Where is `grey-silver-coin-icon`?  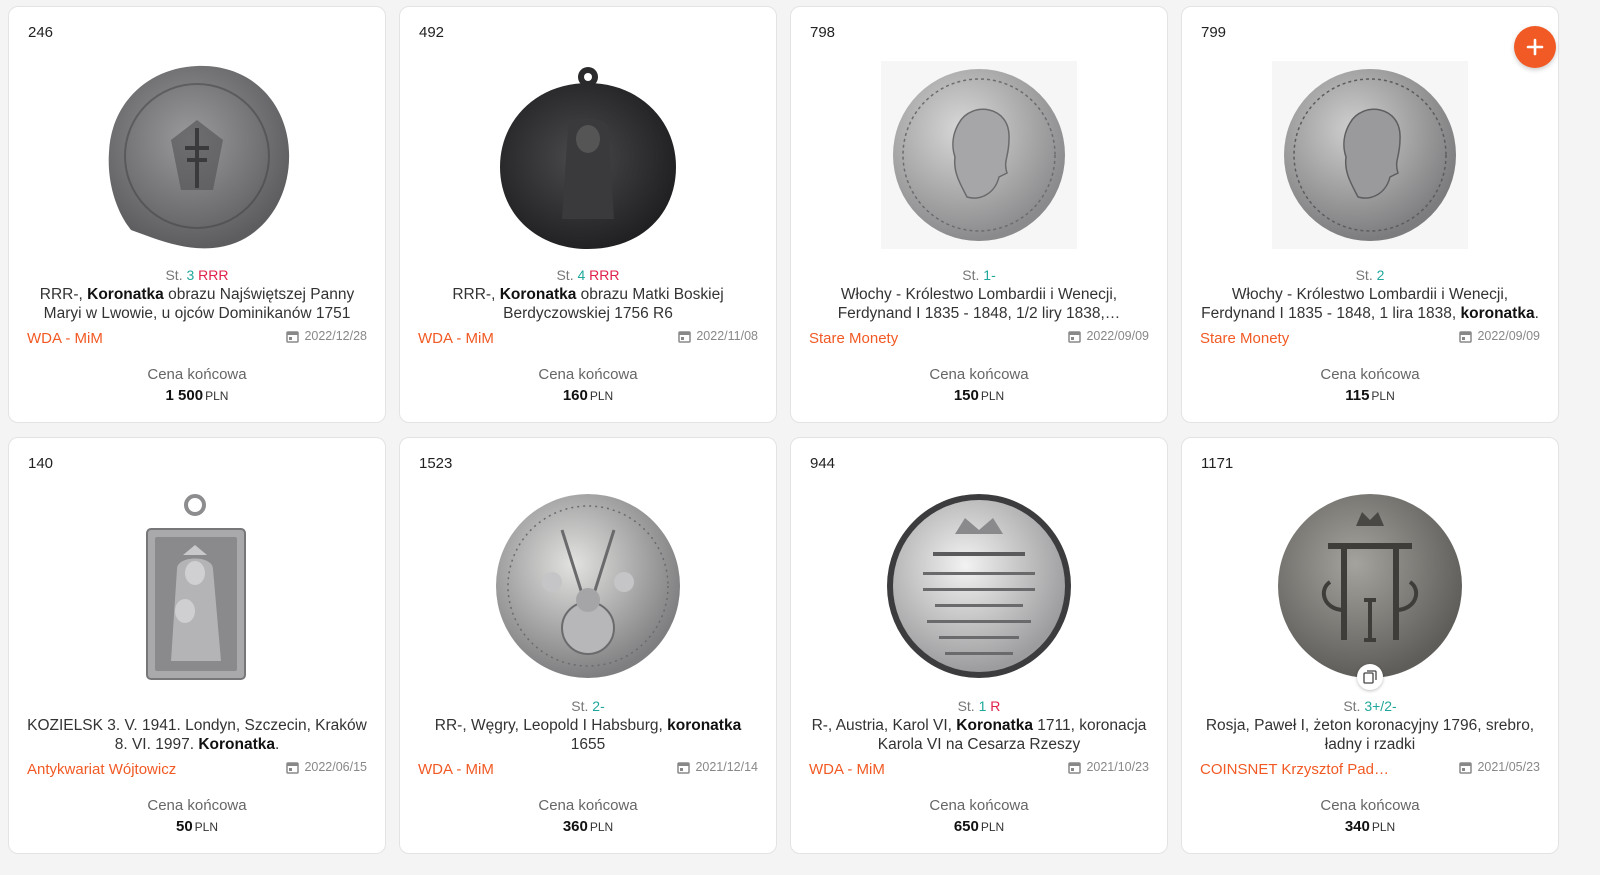 grey-silver-coin-icon is located at coordinates (199, 157).